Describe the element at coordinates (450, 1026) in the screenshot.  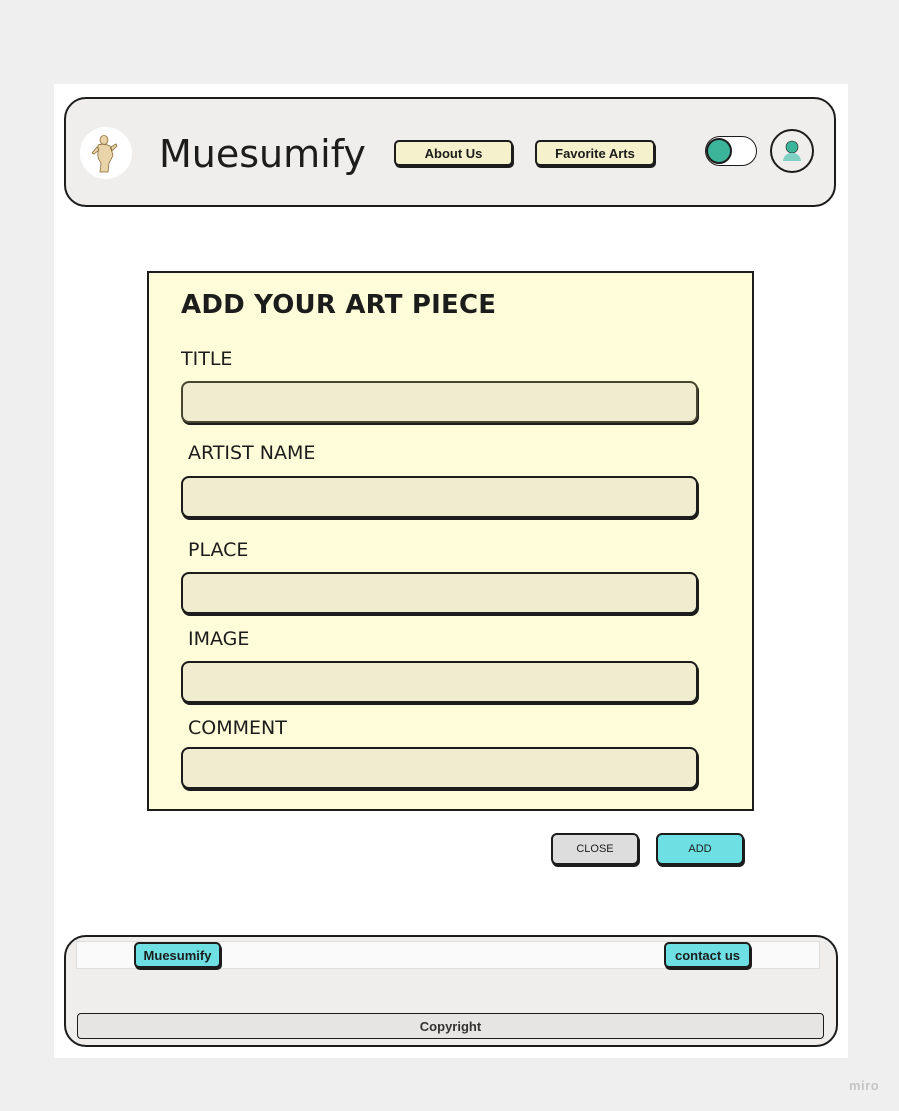
I see `copyright-bar: Copyright` at that location.